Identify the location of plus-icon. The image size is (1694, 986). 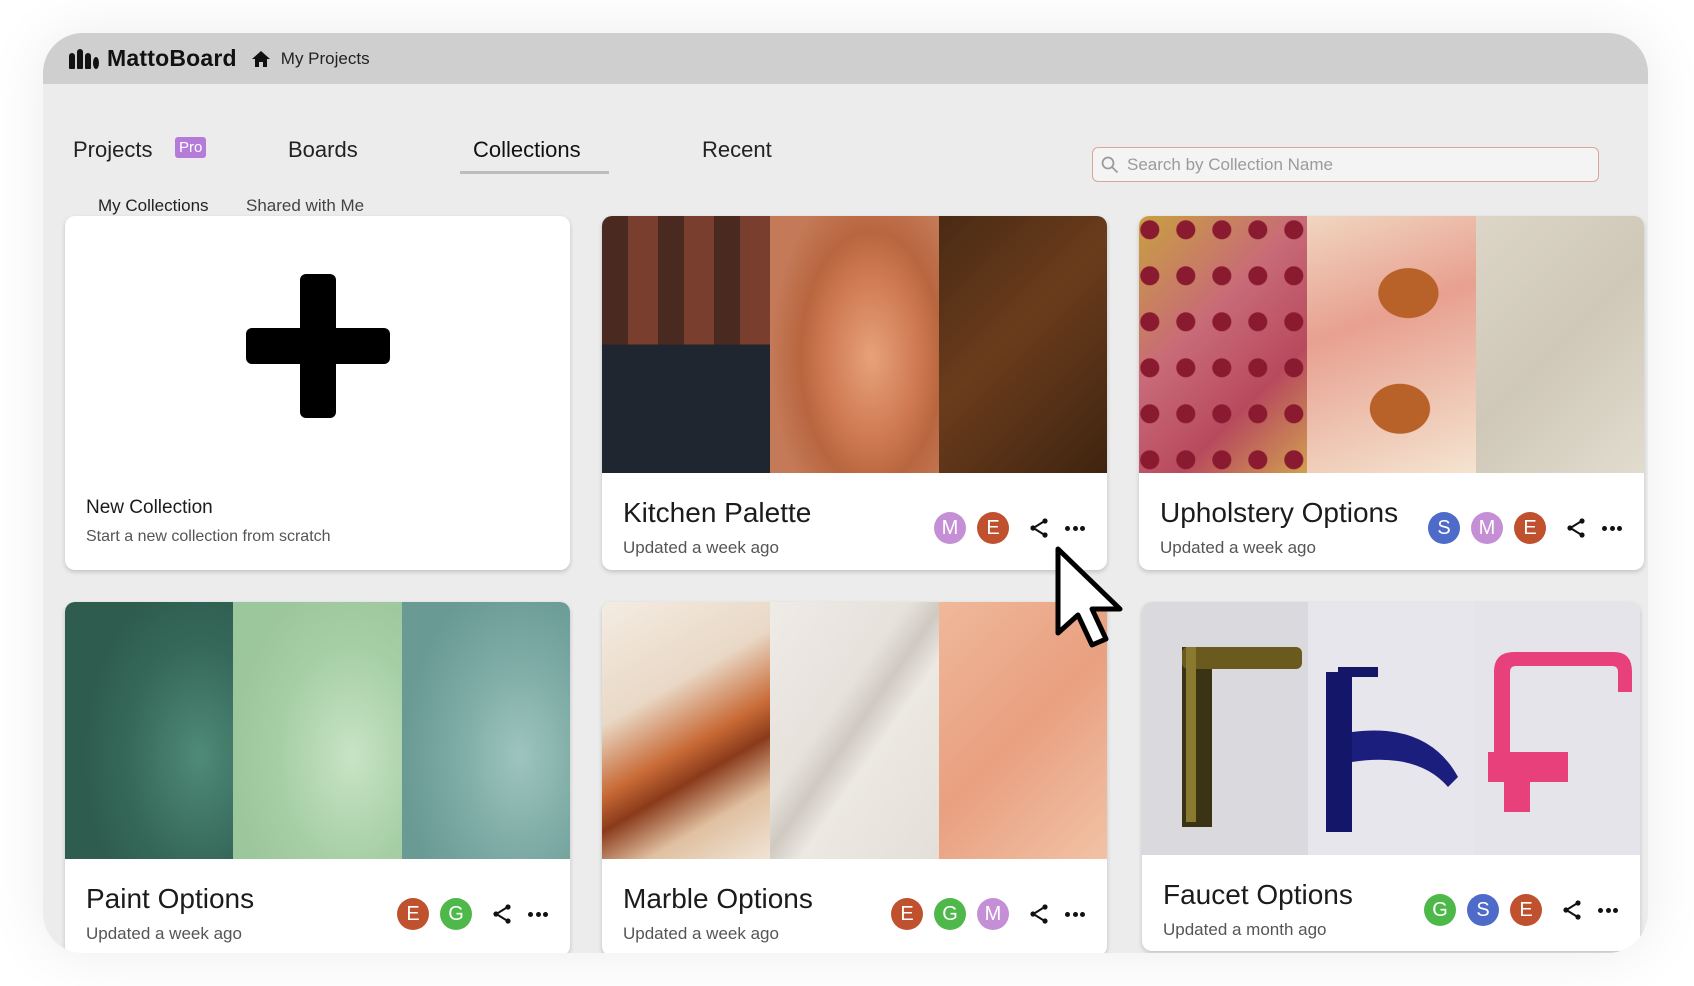
(318, 346).